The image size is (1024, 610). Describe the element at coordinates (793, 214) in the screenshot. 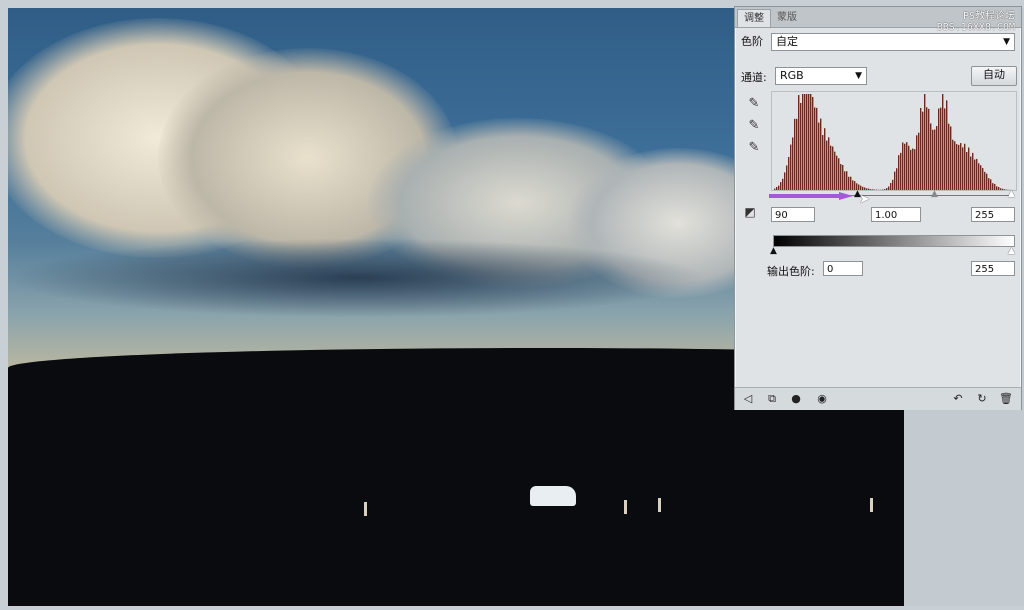

I see `input-black-field: 90` at that location.